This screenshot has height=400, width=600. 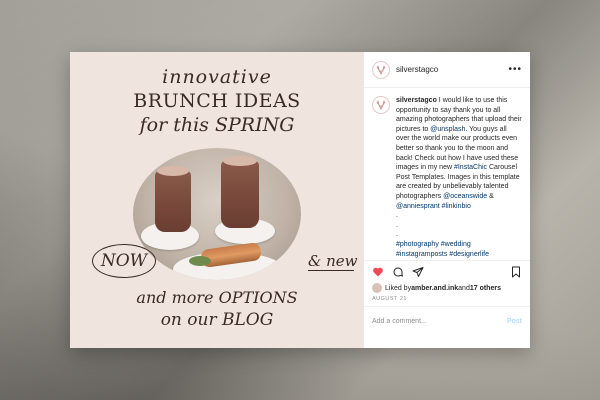 I want to click on post-header: silverstagco •••, so click(x=447, y=70).